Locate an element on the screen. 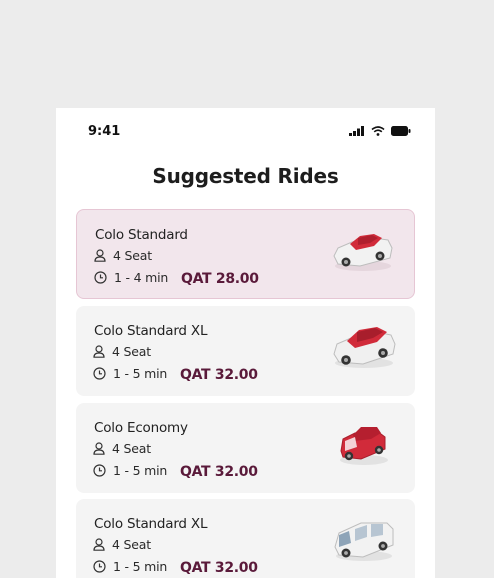 The height and width of the screenshot is (578, 494). eta-row: 1 - 4 min is located at coordinates (131, 277).